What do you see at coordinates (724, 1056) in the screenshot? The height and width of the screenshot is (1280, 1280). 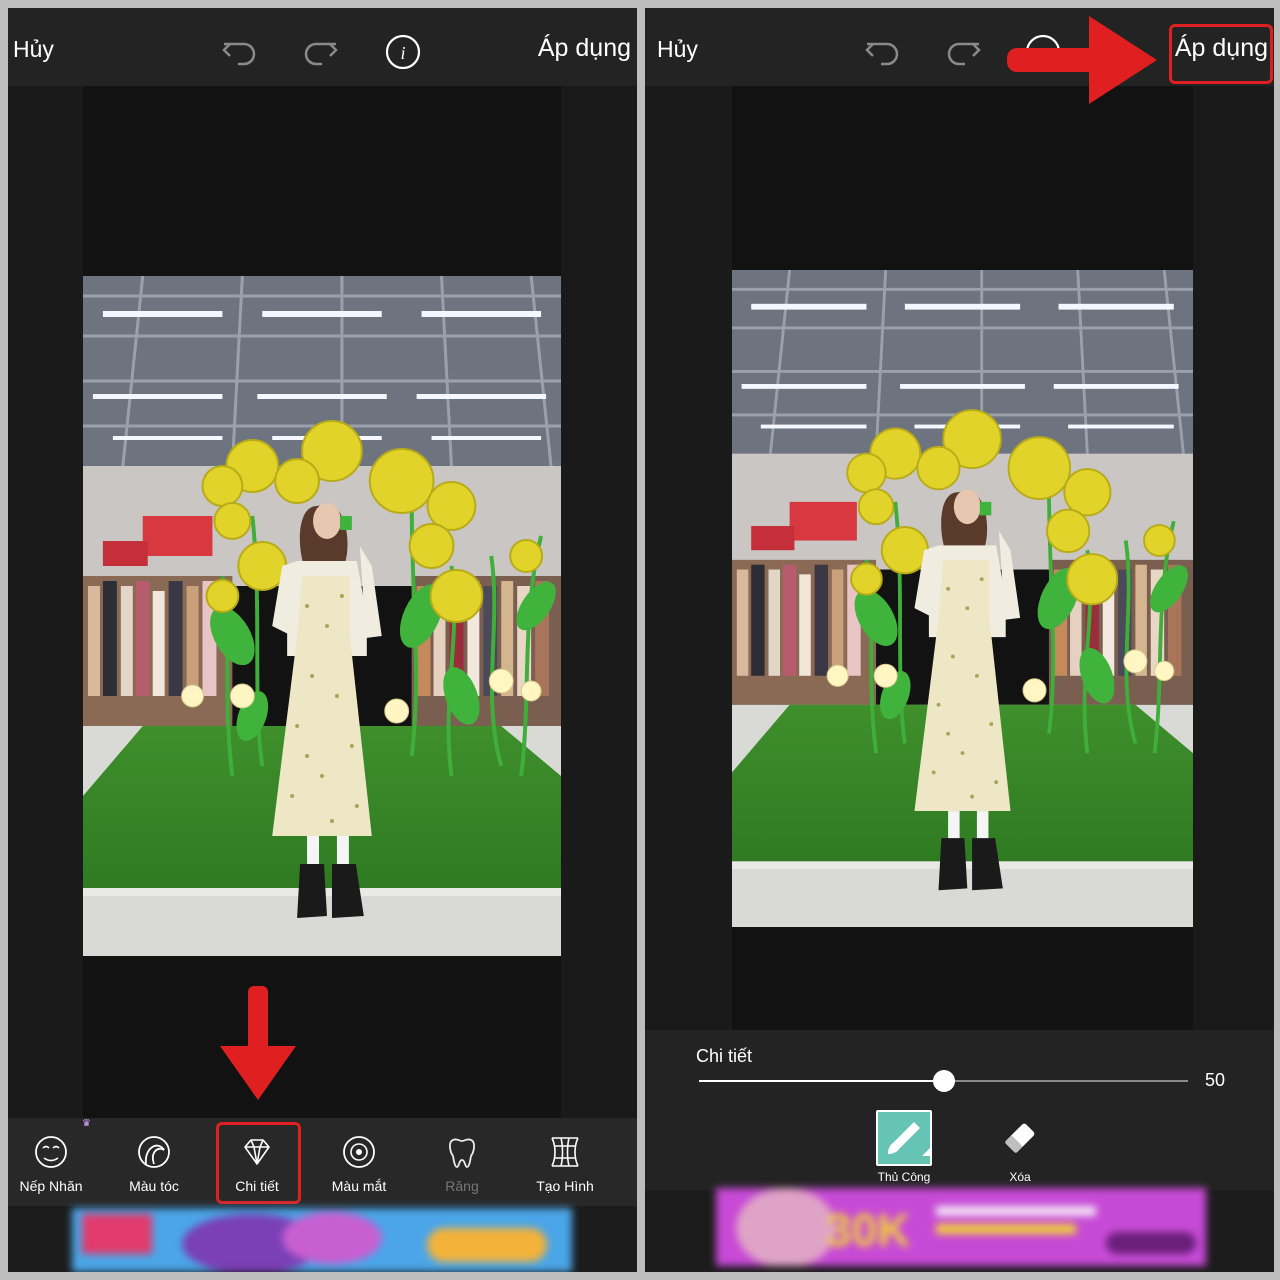 I see `adjust-label: Chi tiết` at bounding box center [724, 1056].